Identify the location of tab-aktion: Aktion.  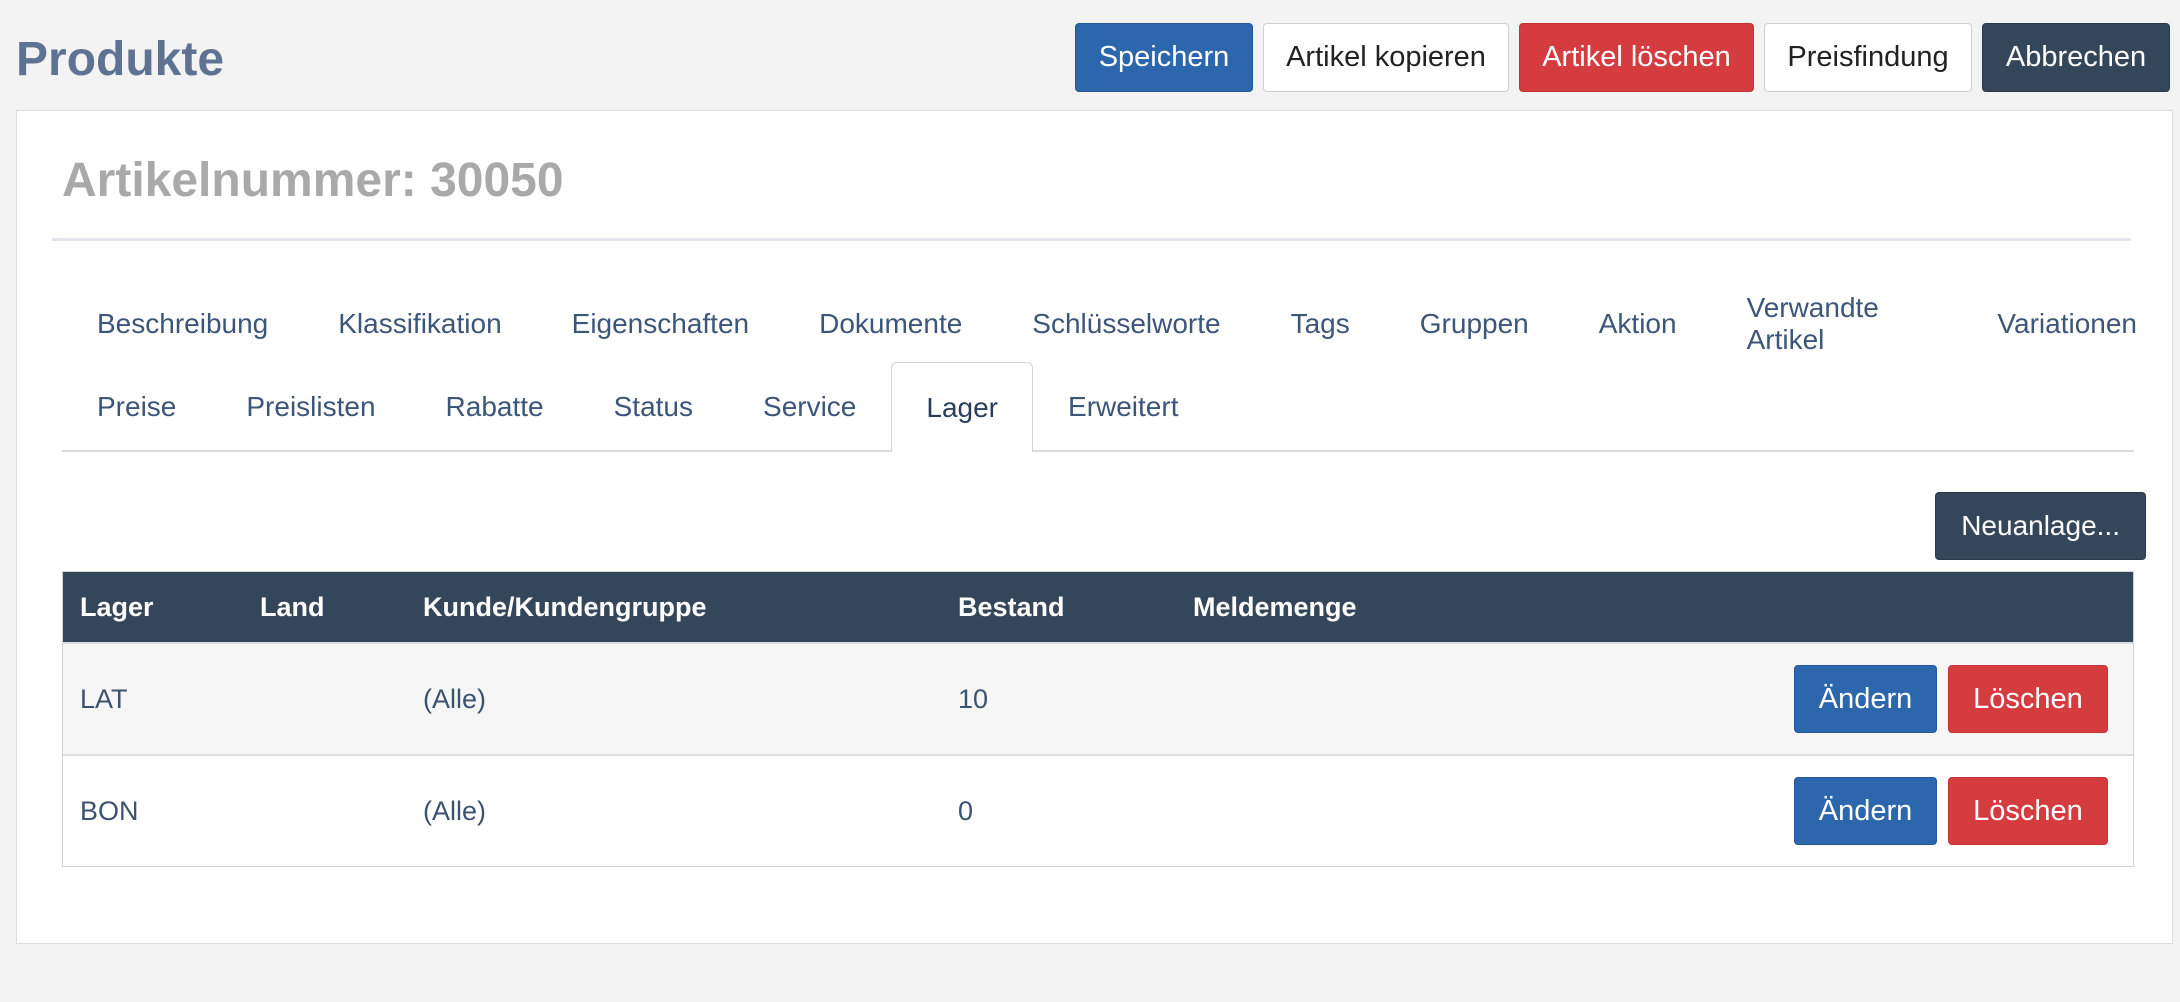
(1638, 323).